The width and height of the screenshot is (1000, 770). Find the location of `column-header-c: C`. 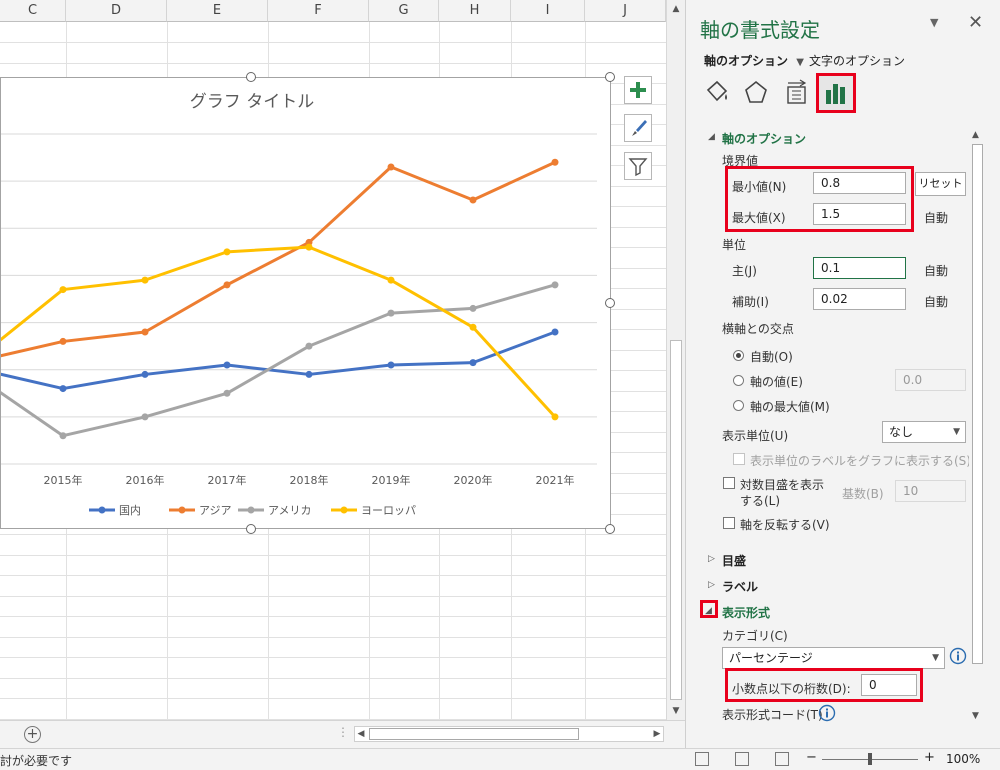

column-header-c: C is located at coordinates (33, 11).